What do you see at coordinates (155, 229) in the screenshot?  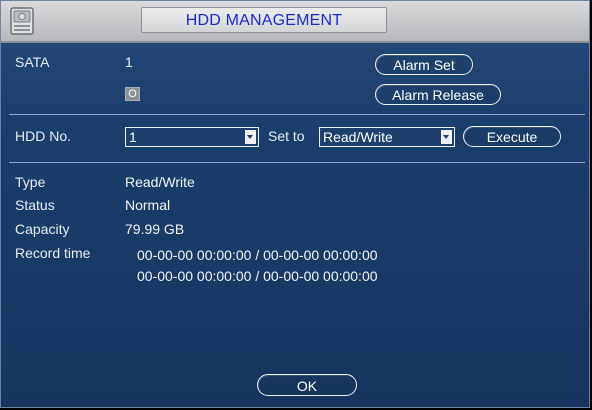 I see `capacity-value: 79.99 GB` at bounding box center [155, 229].